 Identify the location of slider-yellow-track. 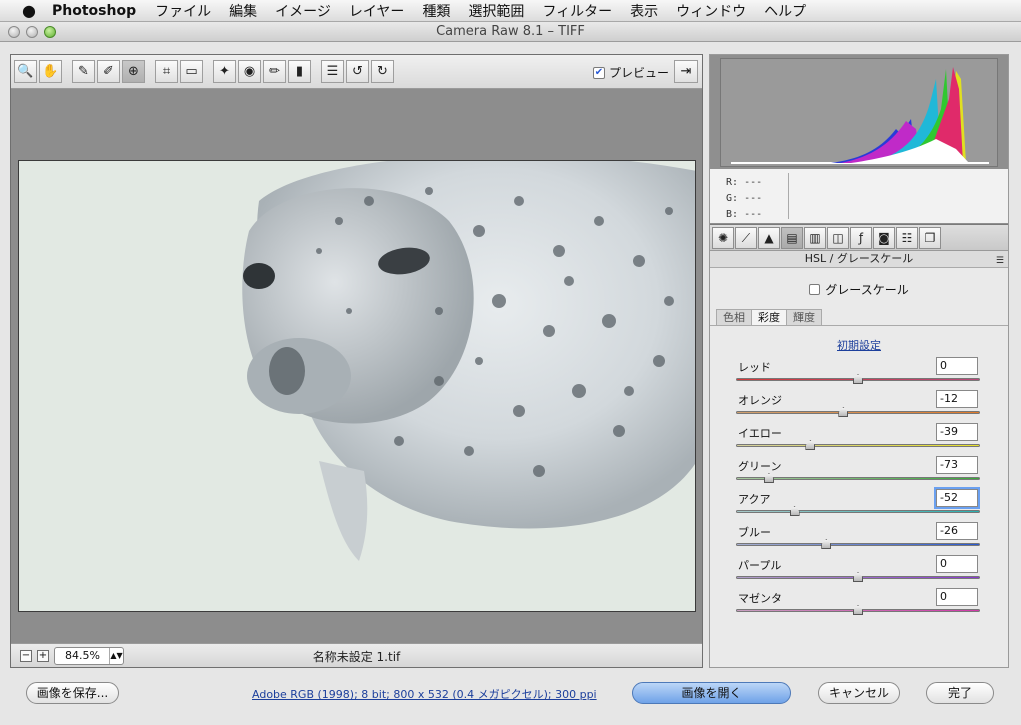
(858, 445).